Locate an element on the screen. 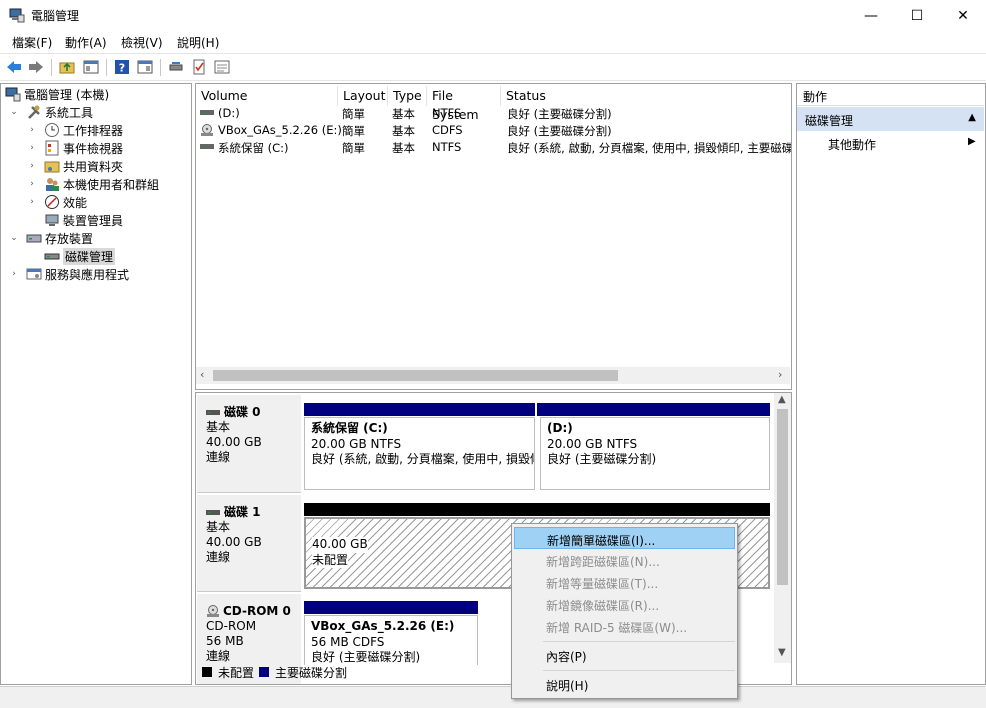  up-level-button is located at coordinates (67, 67).